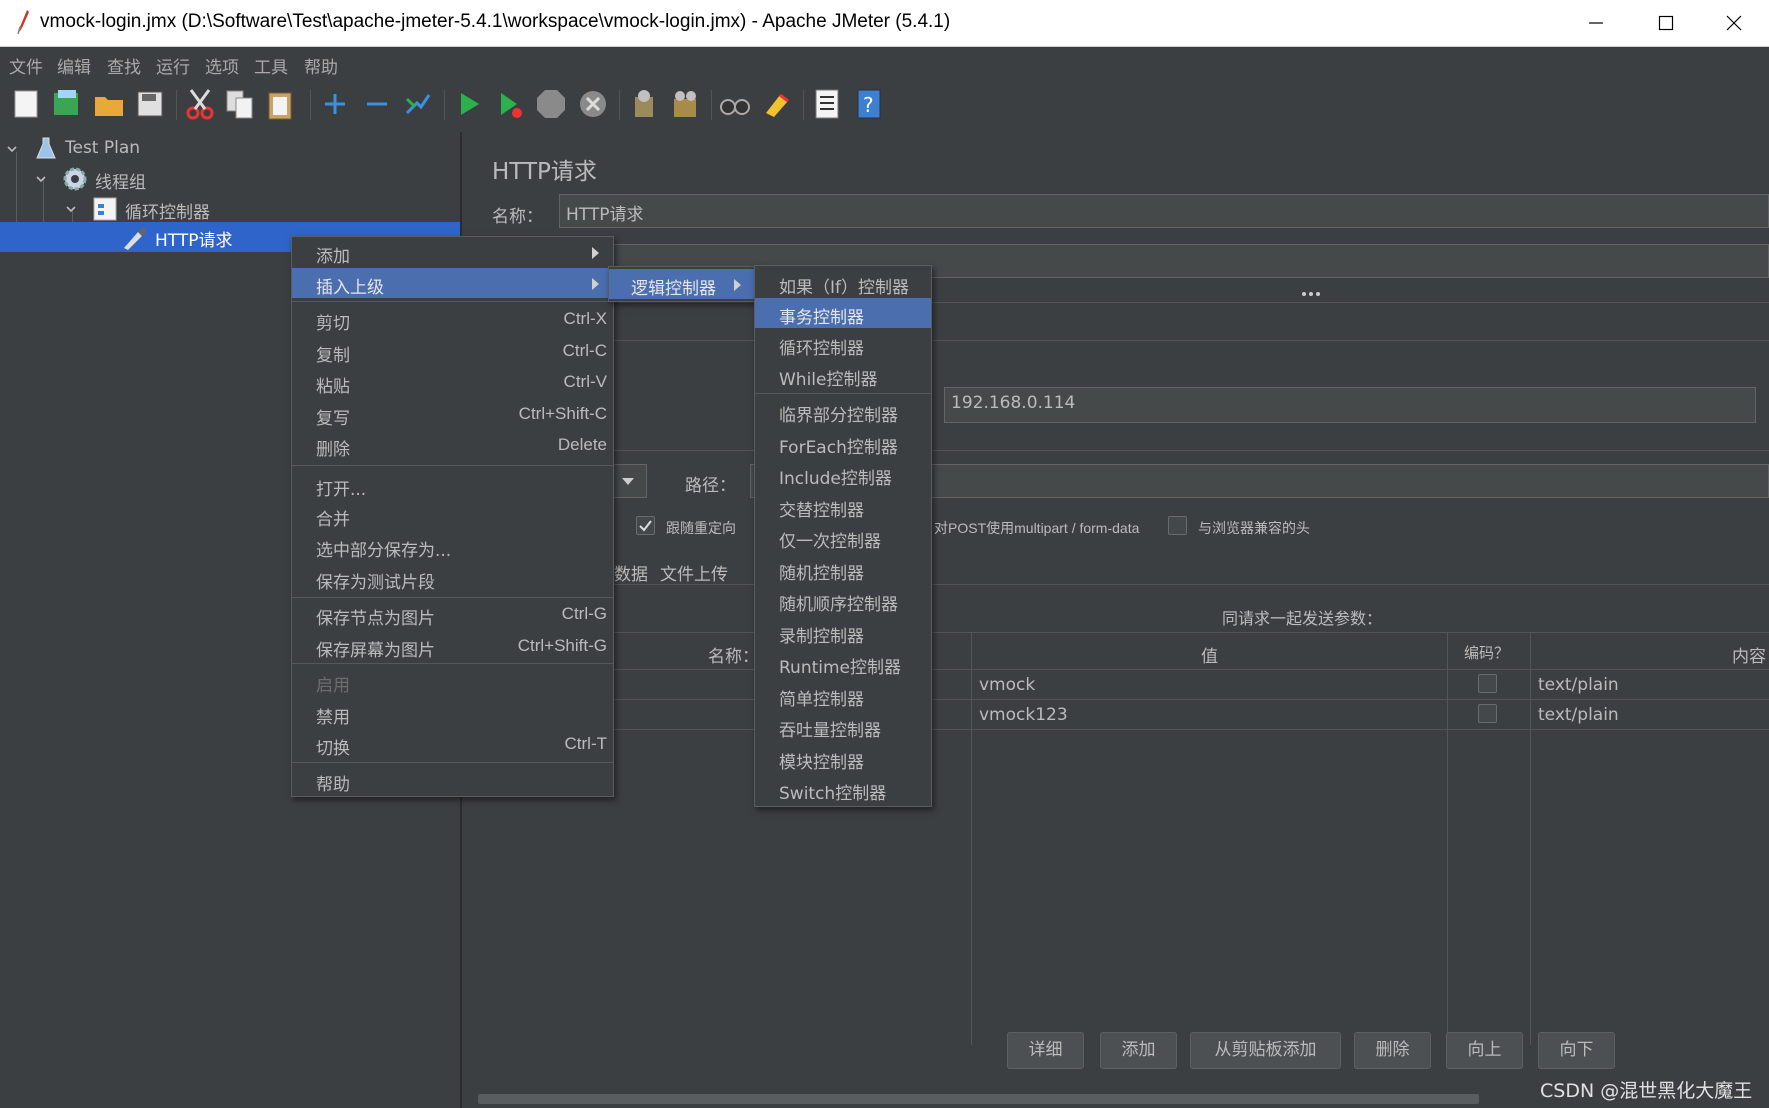 Image resolution: width=1769 pixels, height=1108 pixels. Describe the element at coordinates (173, 65) in the screenshot. I see `menu-run: 运行` at that location.